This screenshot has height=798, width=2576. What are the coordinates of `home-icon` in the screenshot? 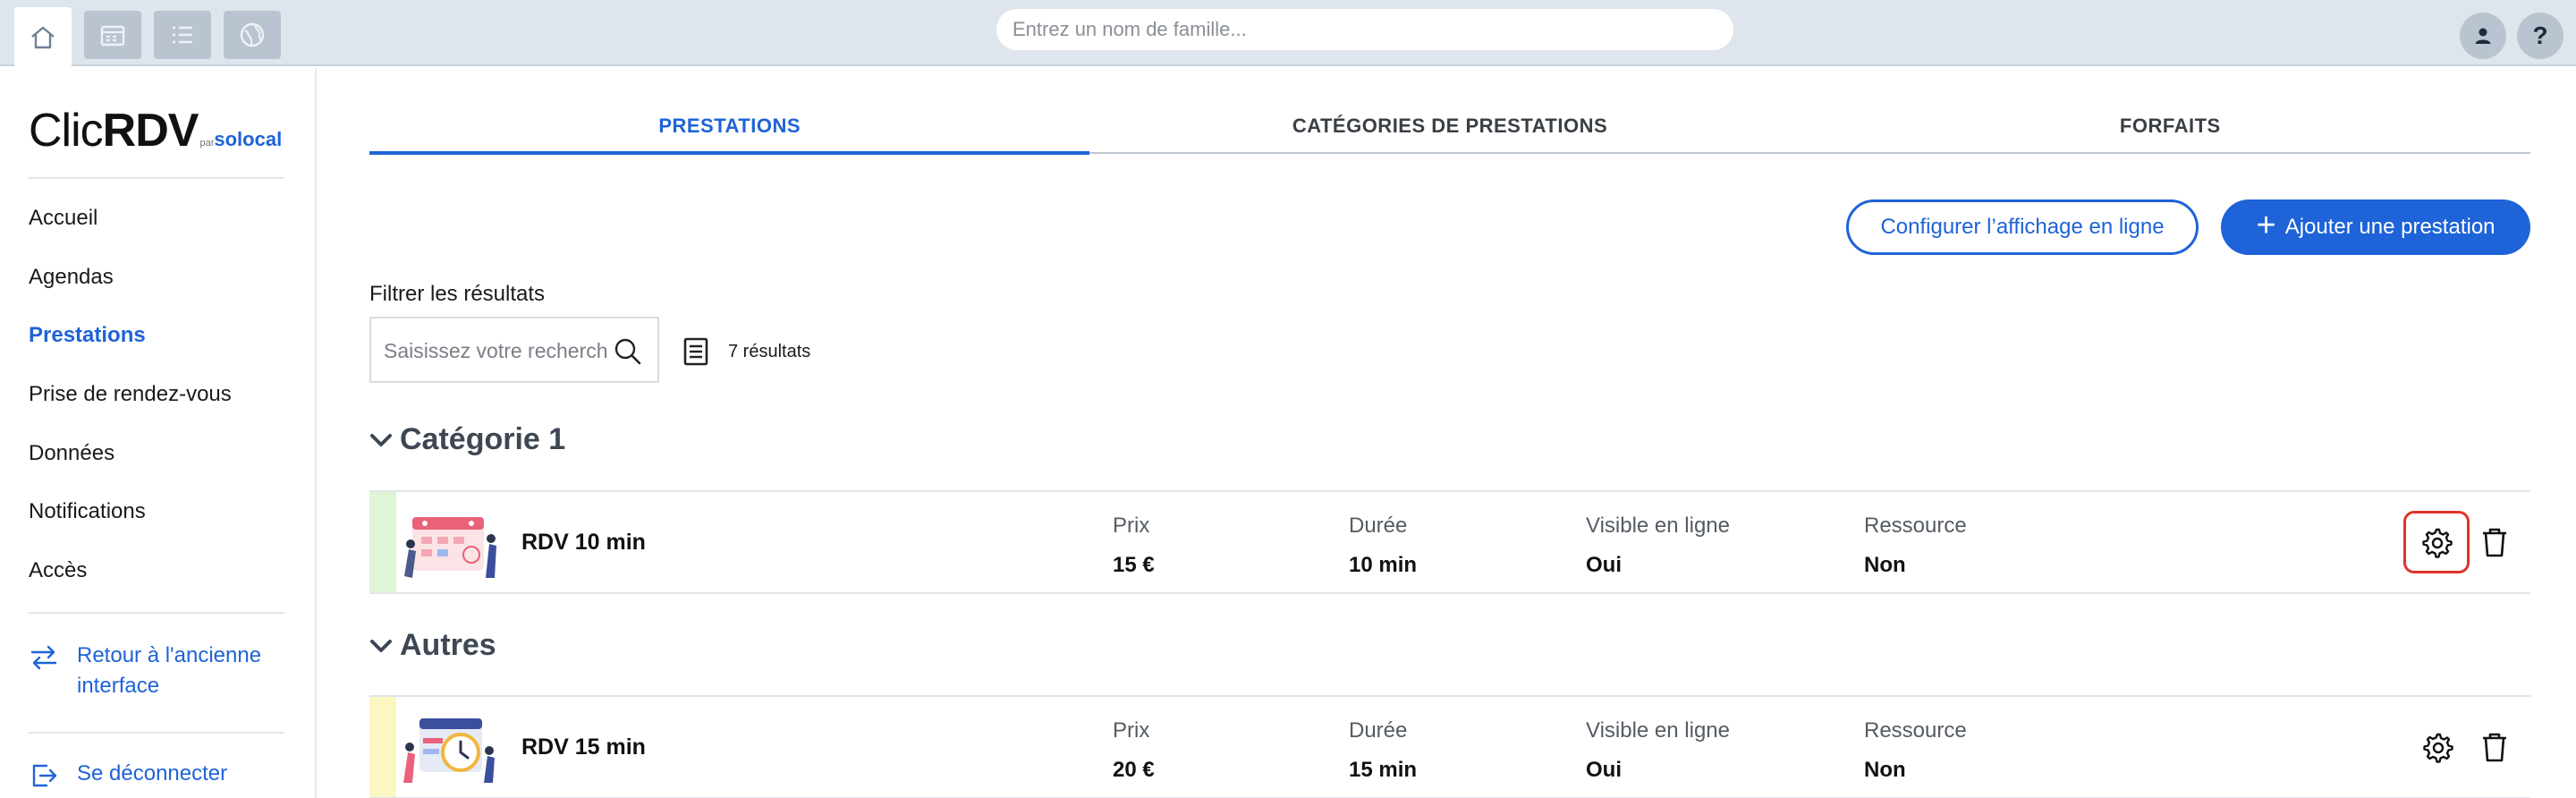 It's located at (43, 38).